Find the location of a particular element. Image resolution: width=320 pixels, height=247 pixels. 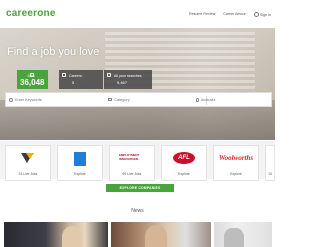

afl-logo: AFL is located at coordinates (184, 158).